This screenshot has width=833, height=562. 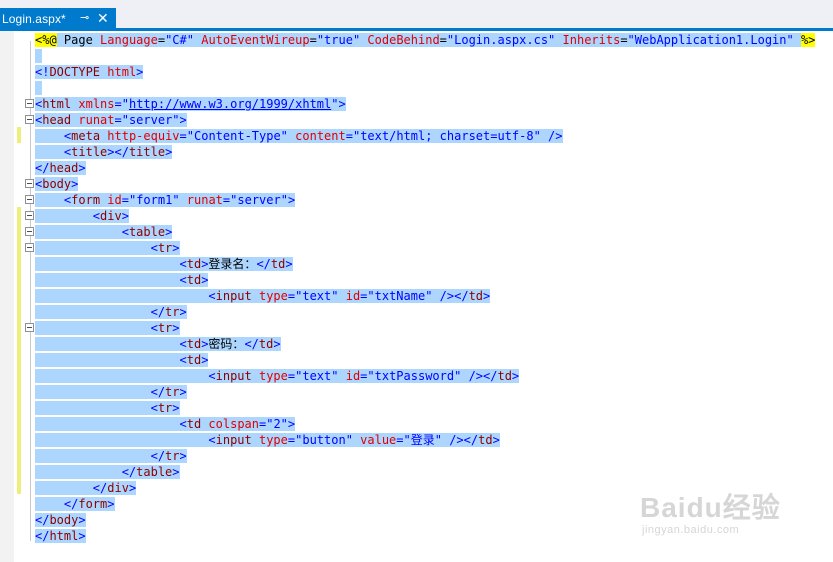 What do you see at coordinates (317, 296) in the screenshot?
I see `code-token: "text"` at bounding box center [317, 296].